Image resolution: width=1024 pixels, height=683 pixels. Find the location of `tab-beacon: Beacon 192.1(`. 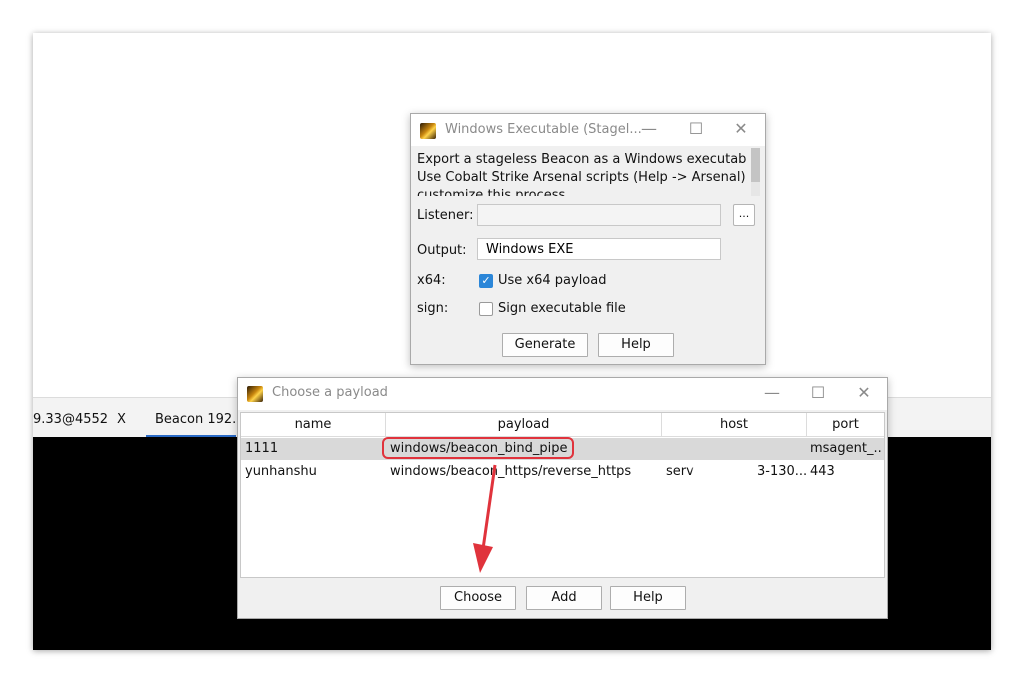

tab-beacon: Beacon 192.1( is located at coordinates (202, 419).